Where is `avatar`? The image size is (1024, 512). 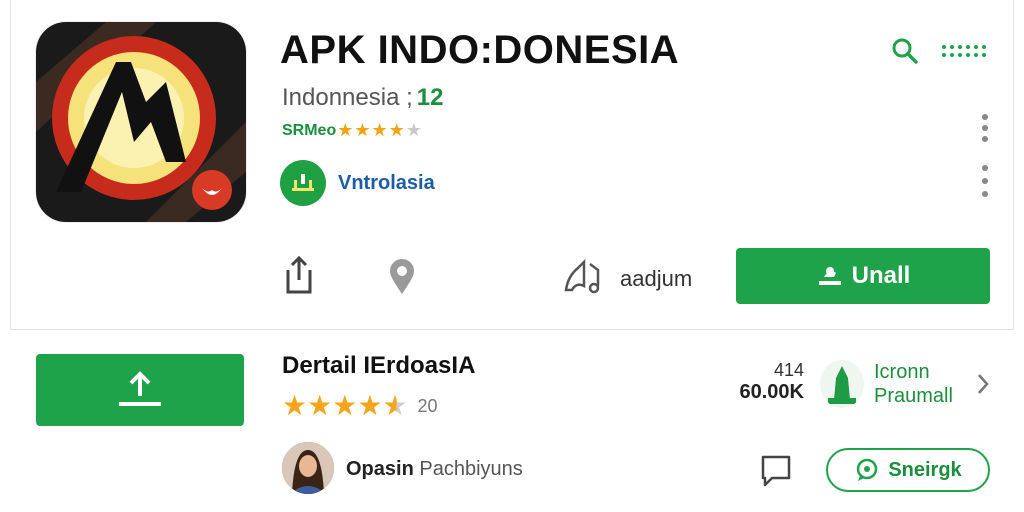
avatar is located at coordinates (308, 468).